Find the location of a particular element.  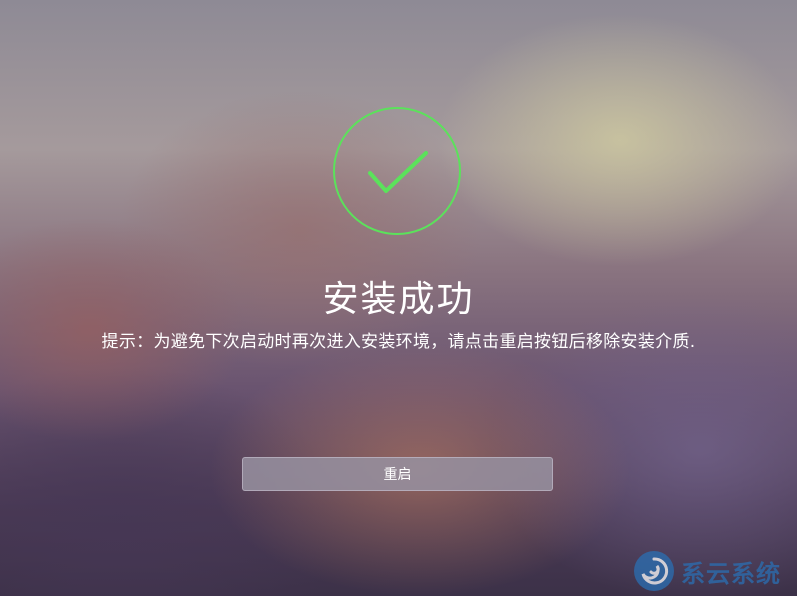

hint-message: 提示：为避免下次启动时再次进入安装环境，请点击重启按钮后移除安装介质. is located at coordinates (398, 342).